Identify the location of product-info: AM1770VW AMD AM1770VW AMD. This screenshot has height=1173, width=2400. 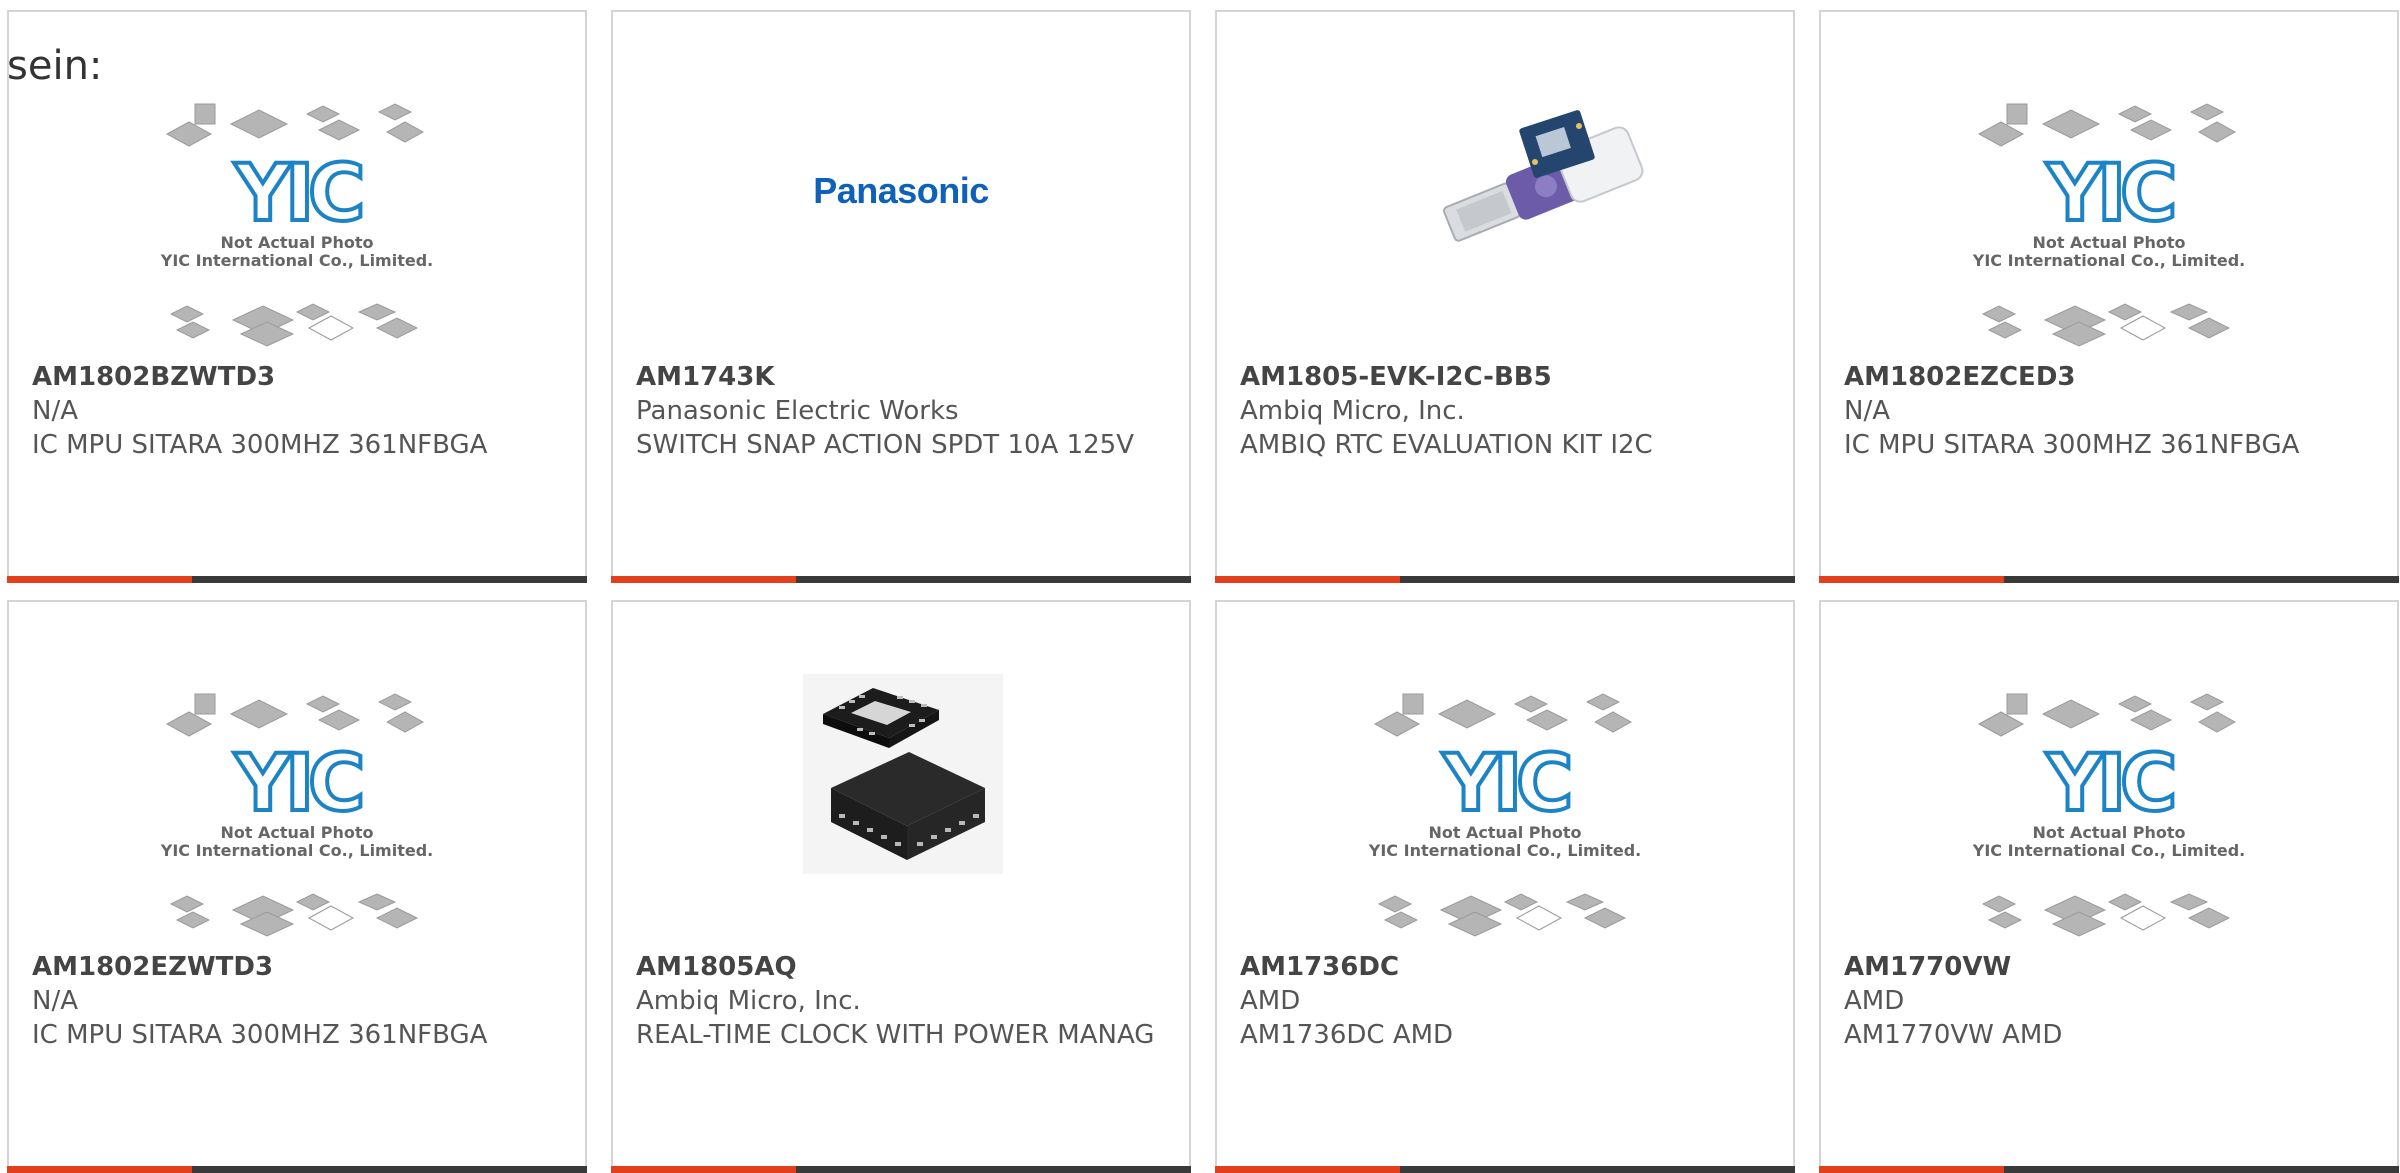
(2110, 1001).